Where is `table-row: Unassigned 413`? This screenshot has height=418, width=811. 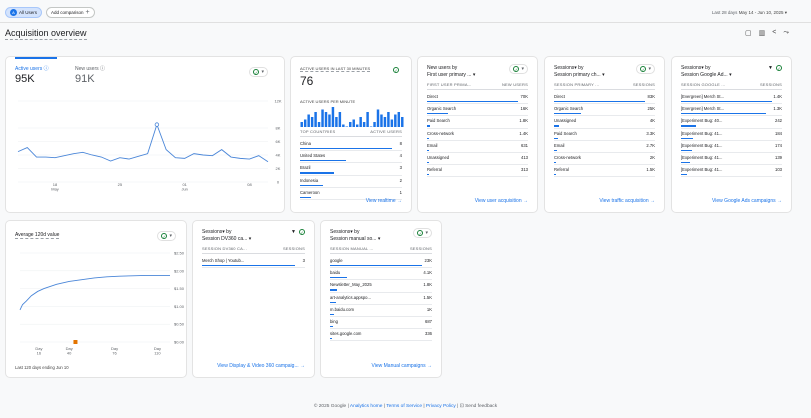
table-row: Unassigned 413 is located at coordinates (477, 159).